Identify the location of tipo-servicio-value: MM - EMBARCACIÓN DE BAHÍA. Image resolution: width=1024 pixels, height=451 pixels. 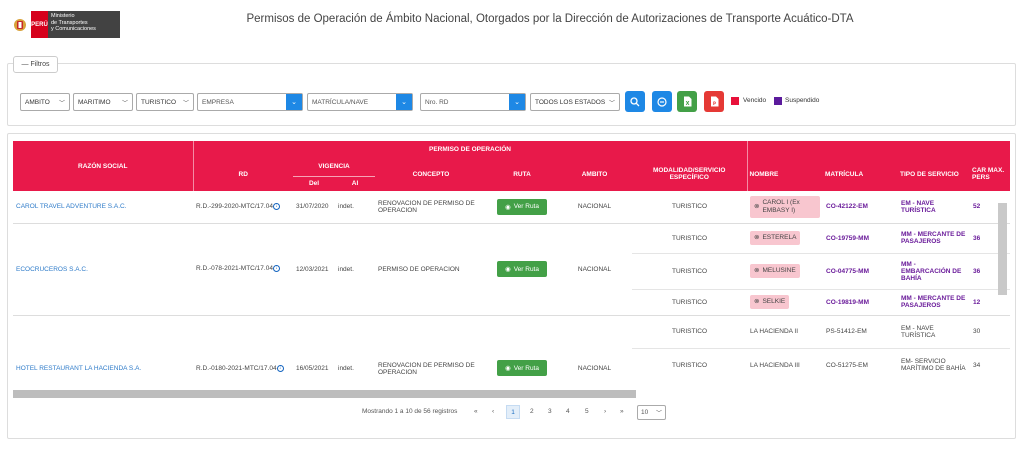
(934, 270).